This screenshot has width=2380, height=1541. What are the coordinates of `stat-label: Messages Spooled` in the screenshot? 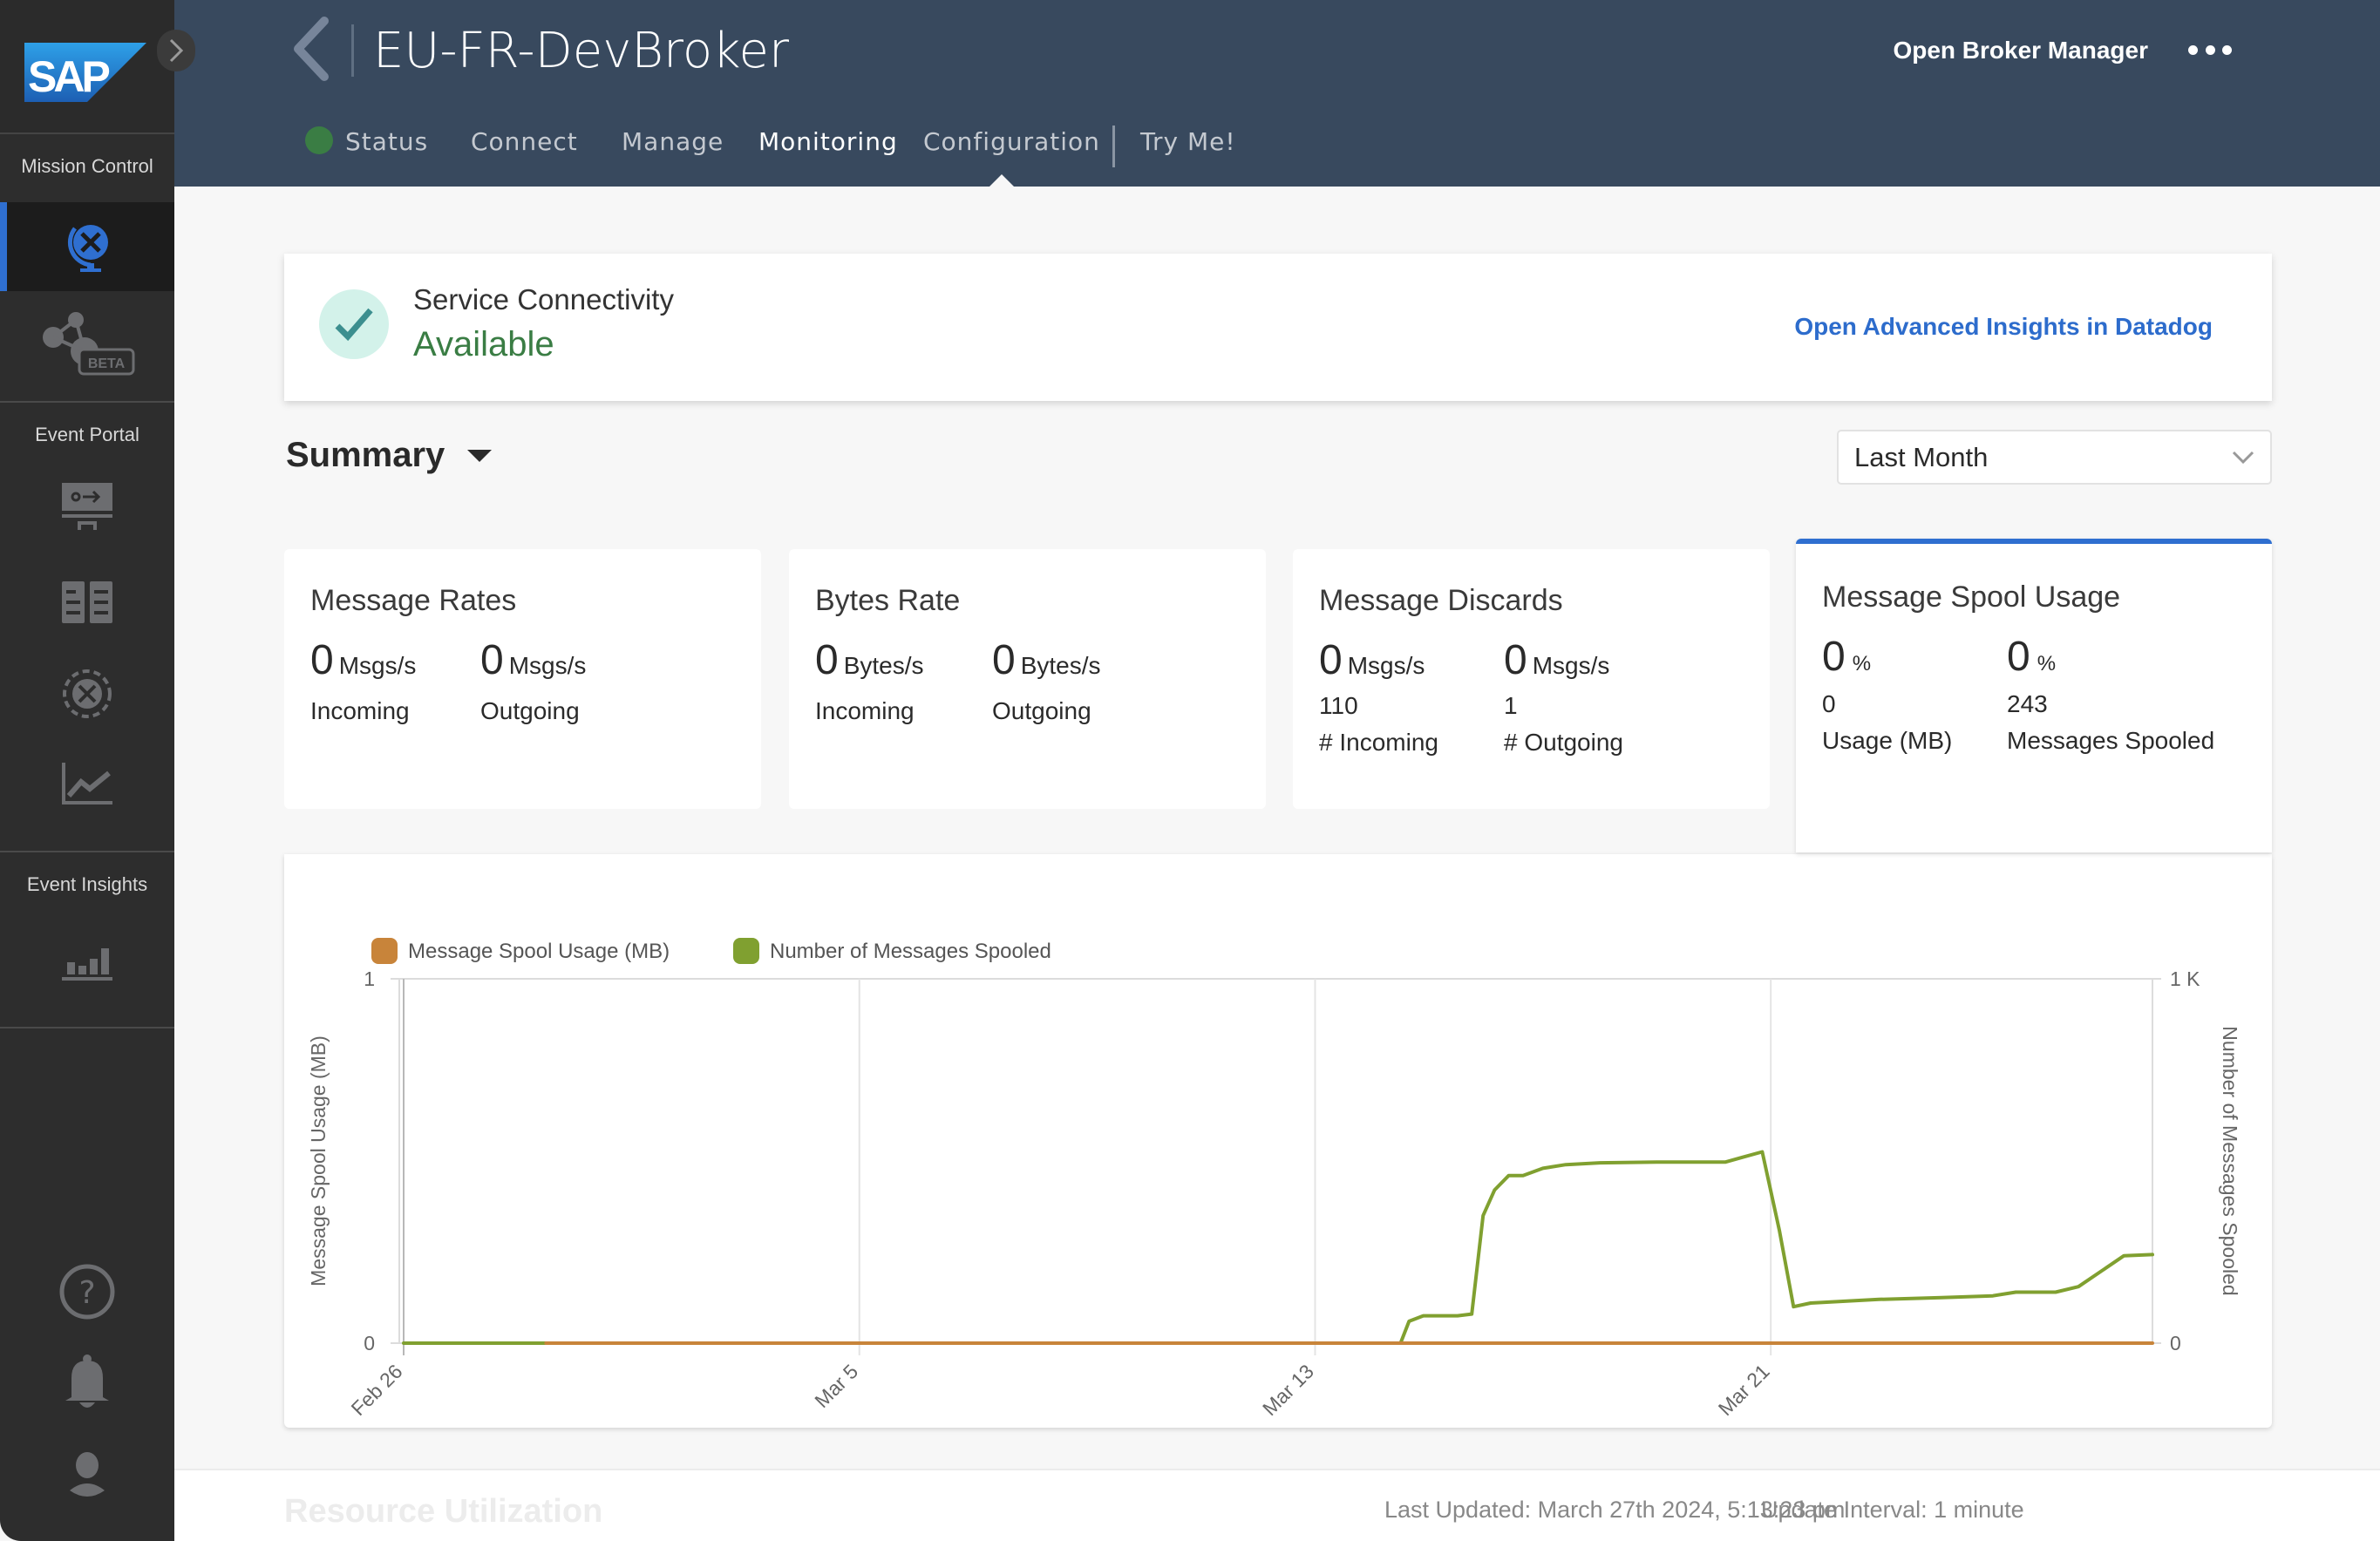 It's located at (2111, 740).